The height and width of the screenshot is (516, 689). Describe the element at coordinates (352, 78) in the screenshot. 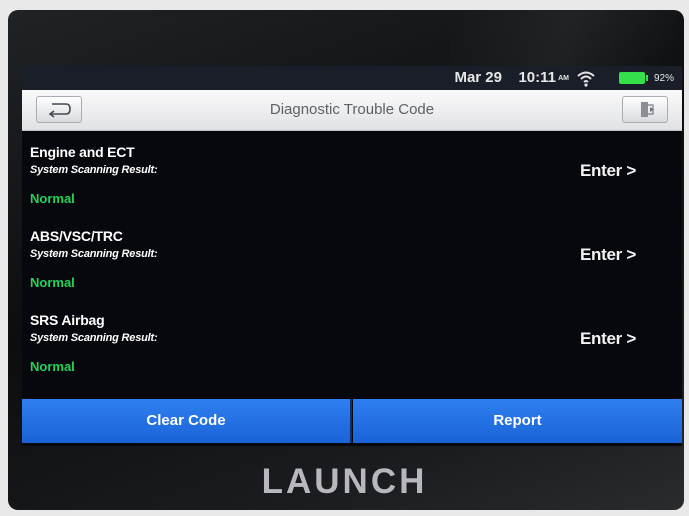

I see `status-bar: Mar 29 10:11 AM 92%` at that location.